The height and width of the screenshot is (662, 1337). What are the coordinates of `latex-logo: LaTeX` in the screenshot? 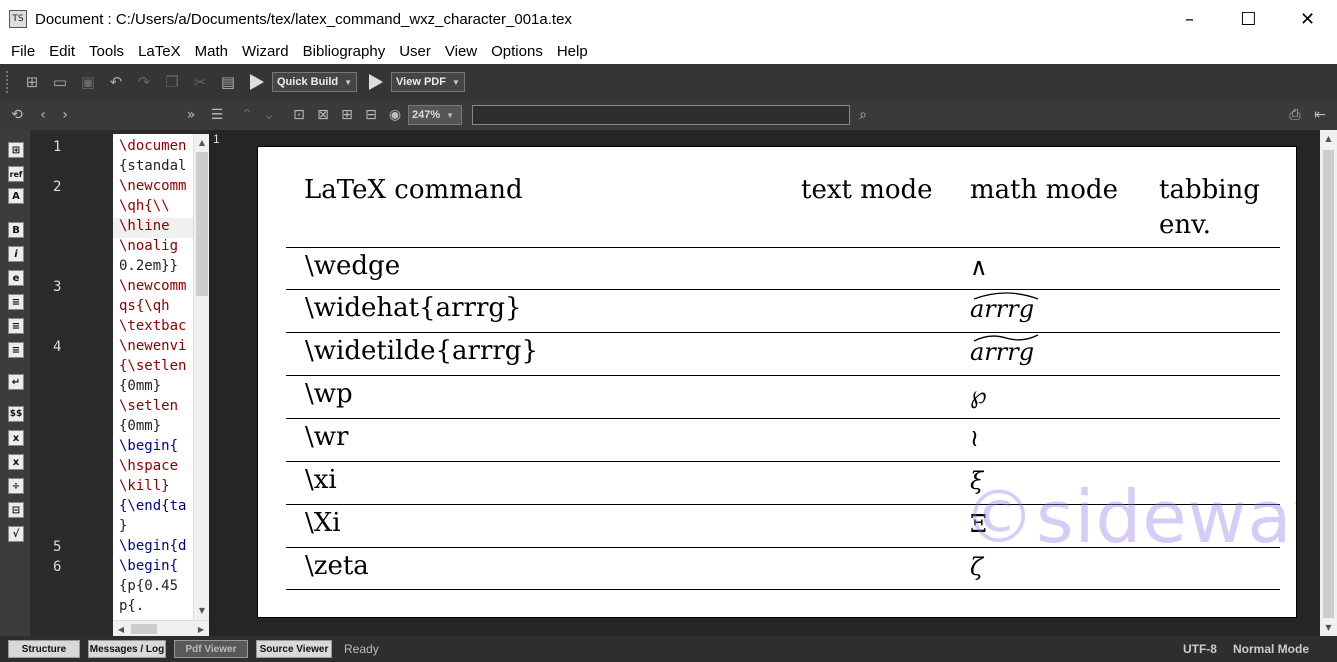 It's located at (345, 190).